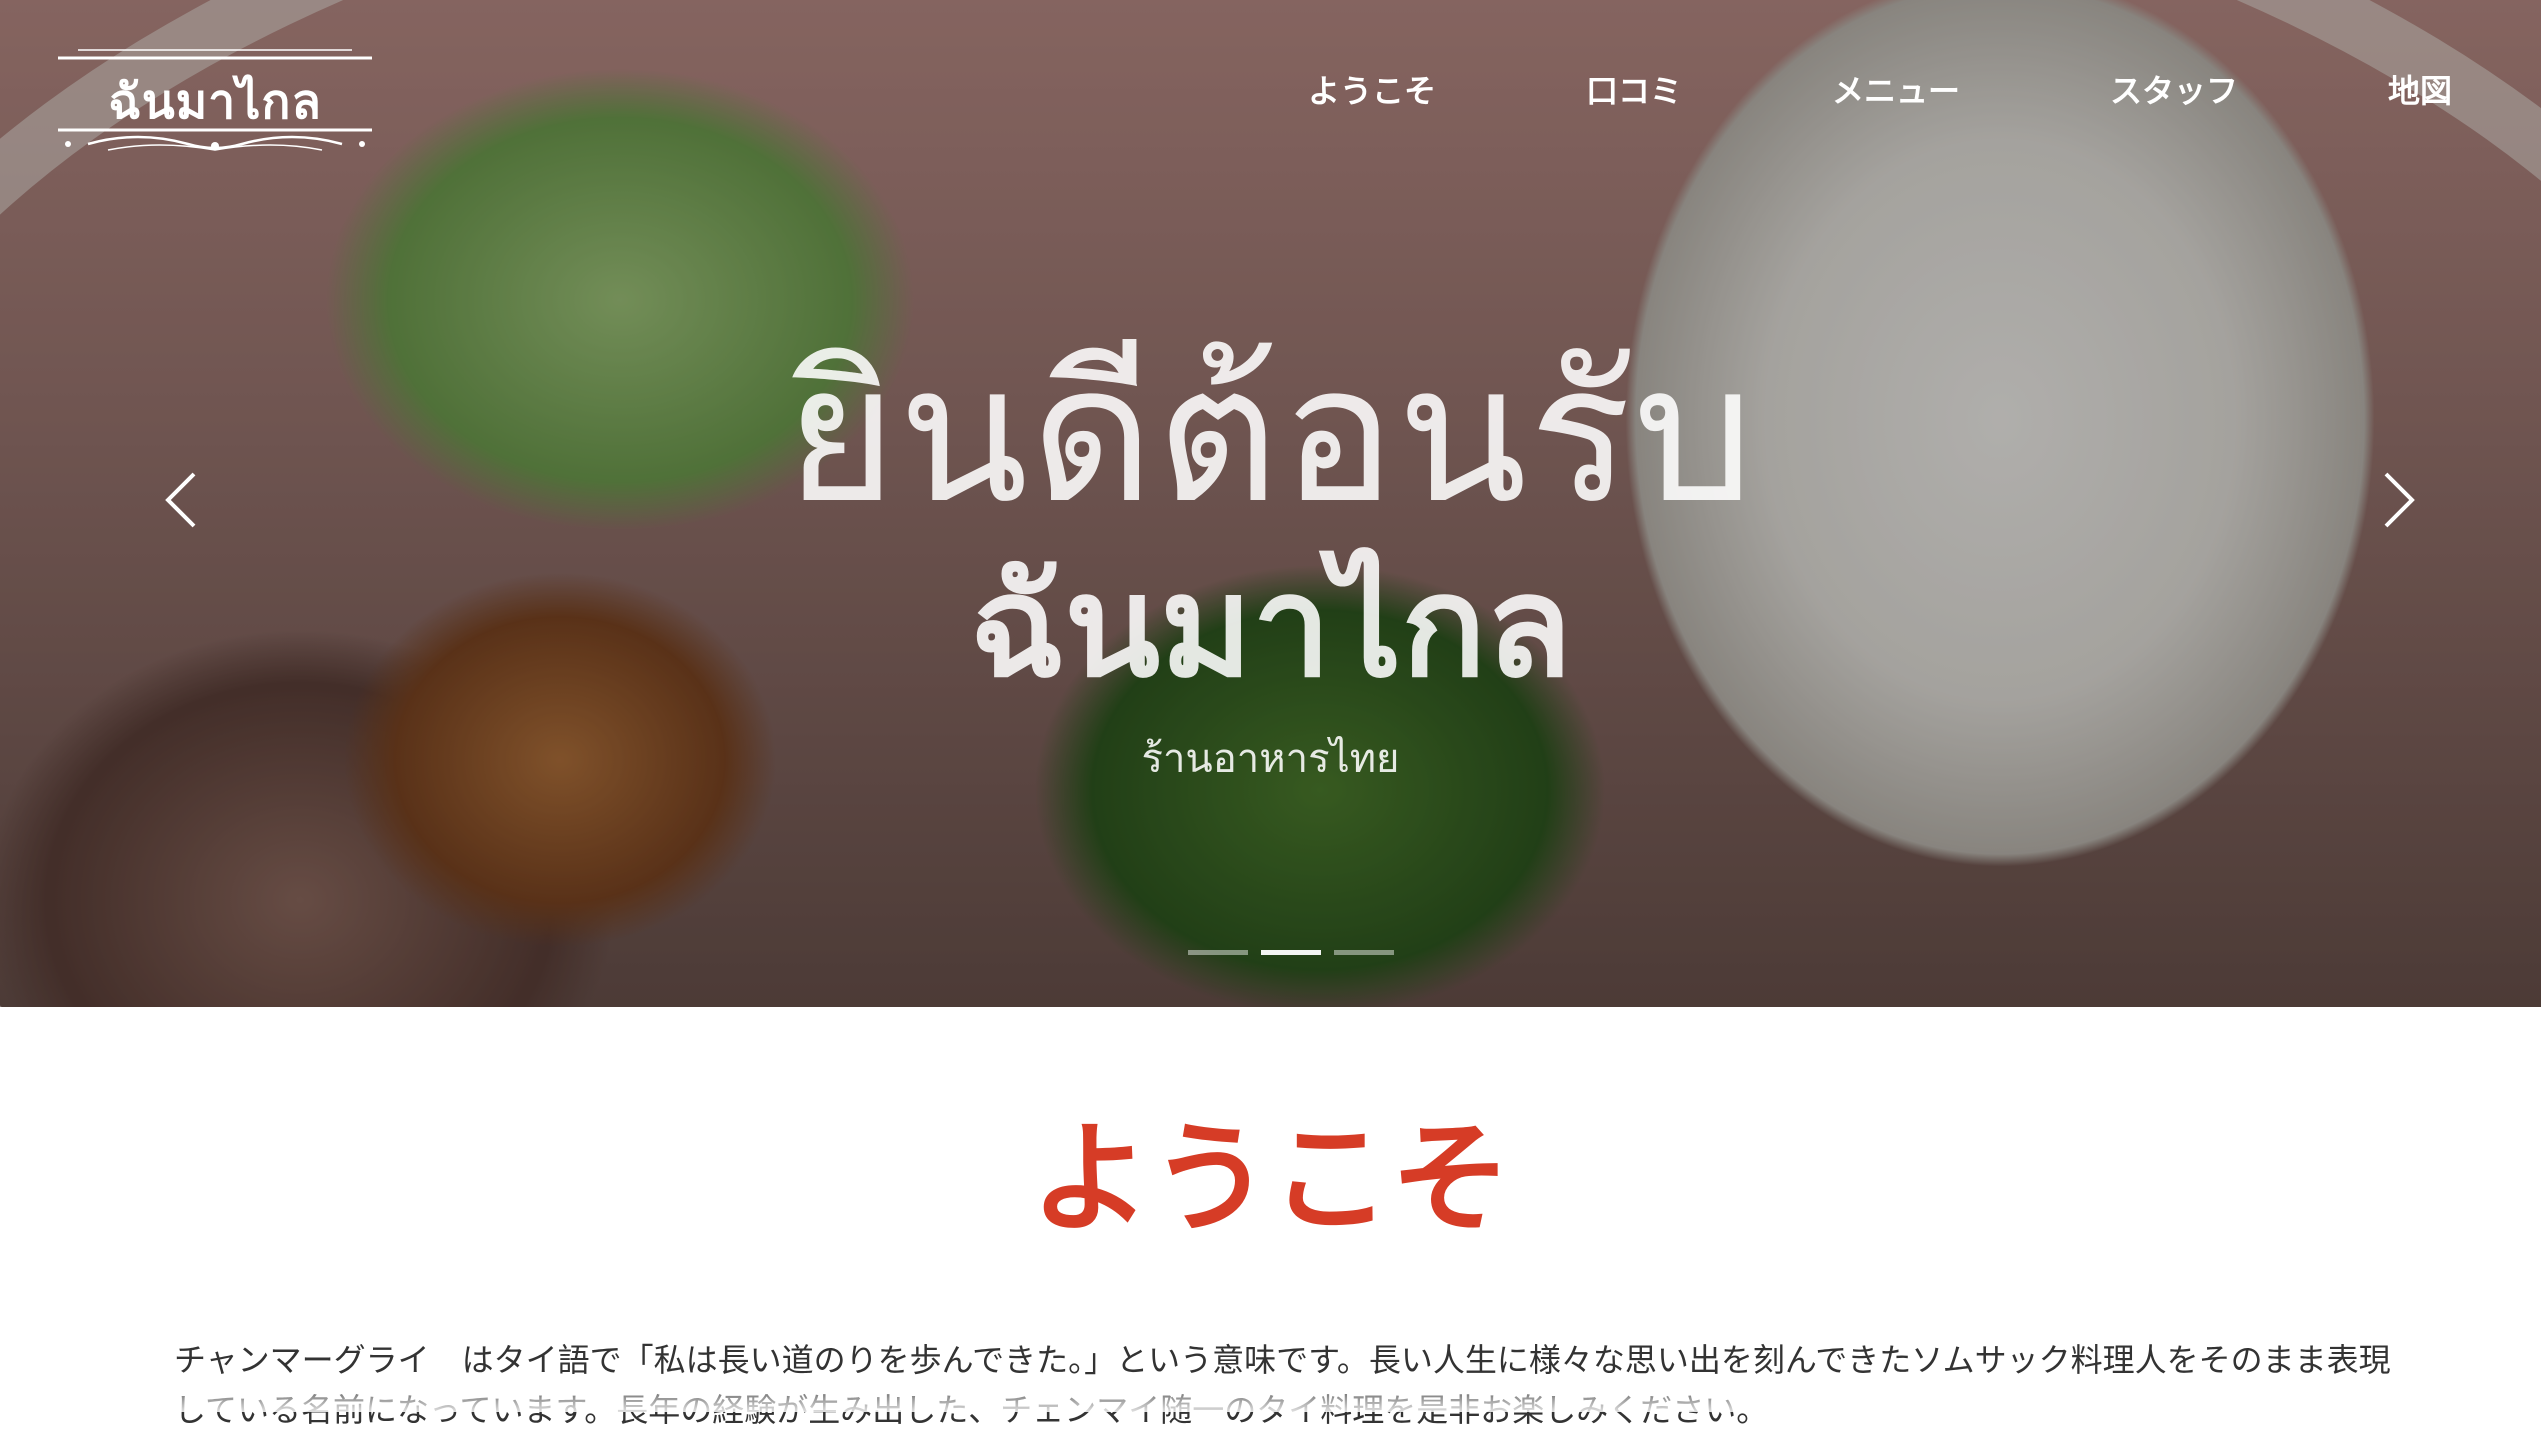 The height and width of the screenshot is (1435, 2541). Describe the element at coordinates (1634, 89) in the screenshot. I see `nav-item-reviews: 口コミ` at that location.